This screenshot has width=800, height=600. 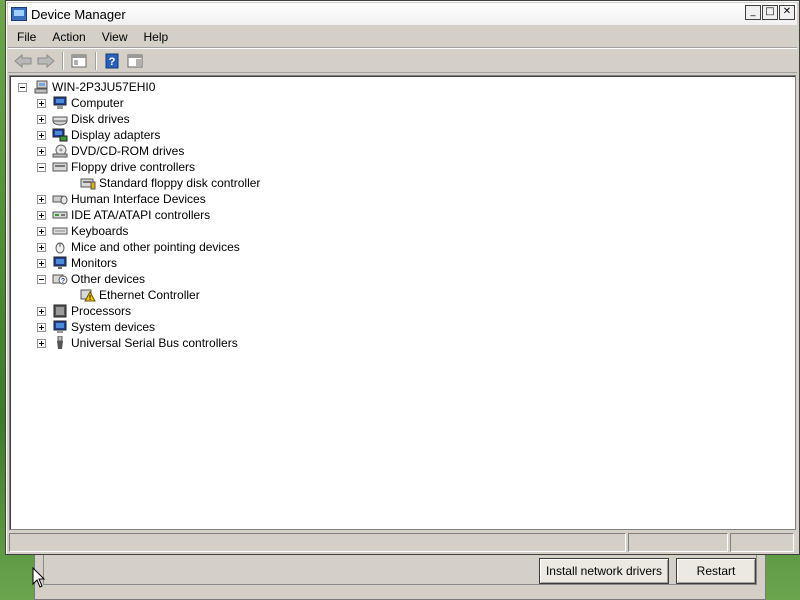 What do you see at coordinates (156, 37) in the screenshot?
I see `menu-help: Help` at bounding box center [156, 37].